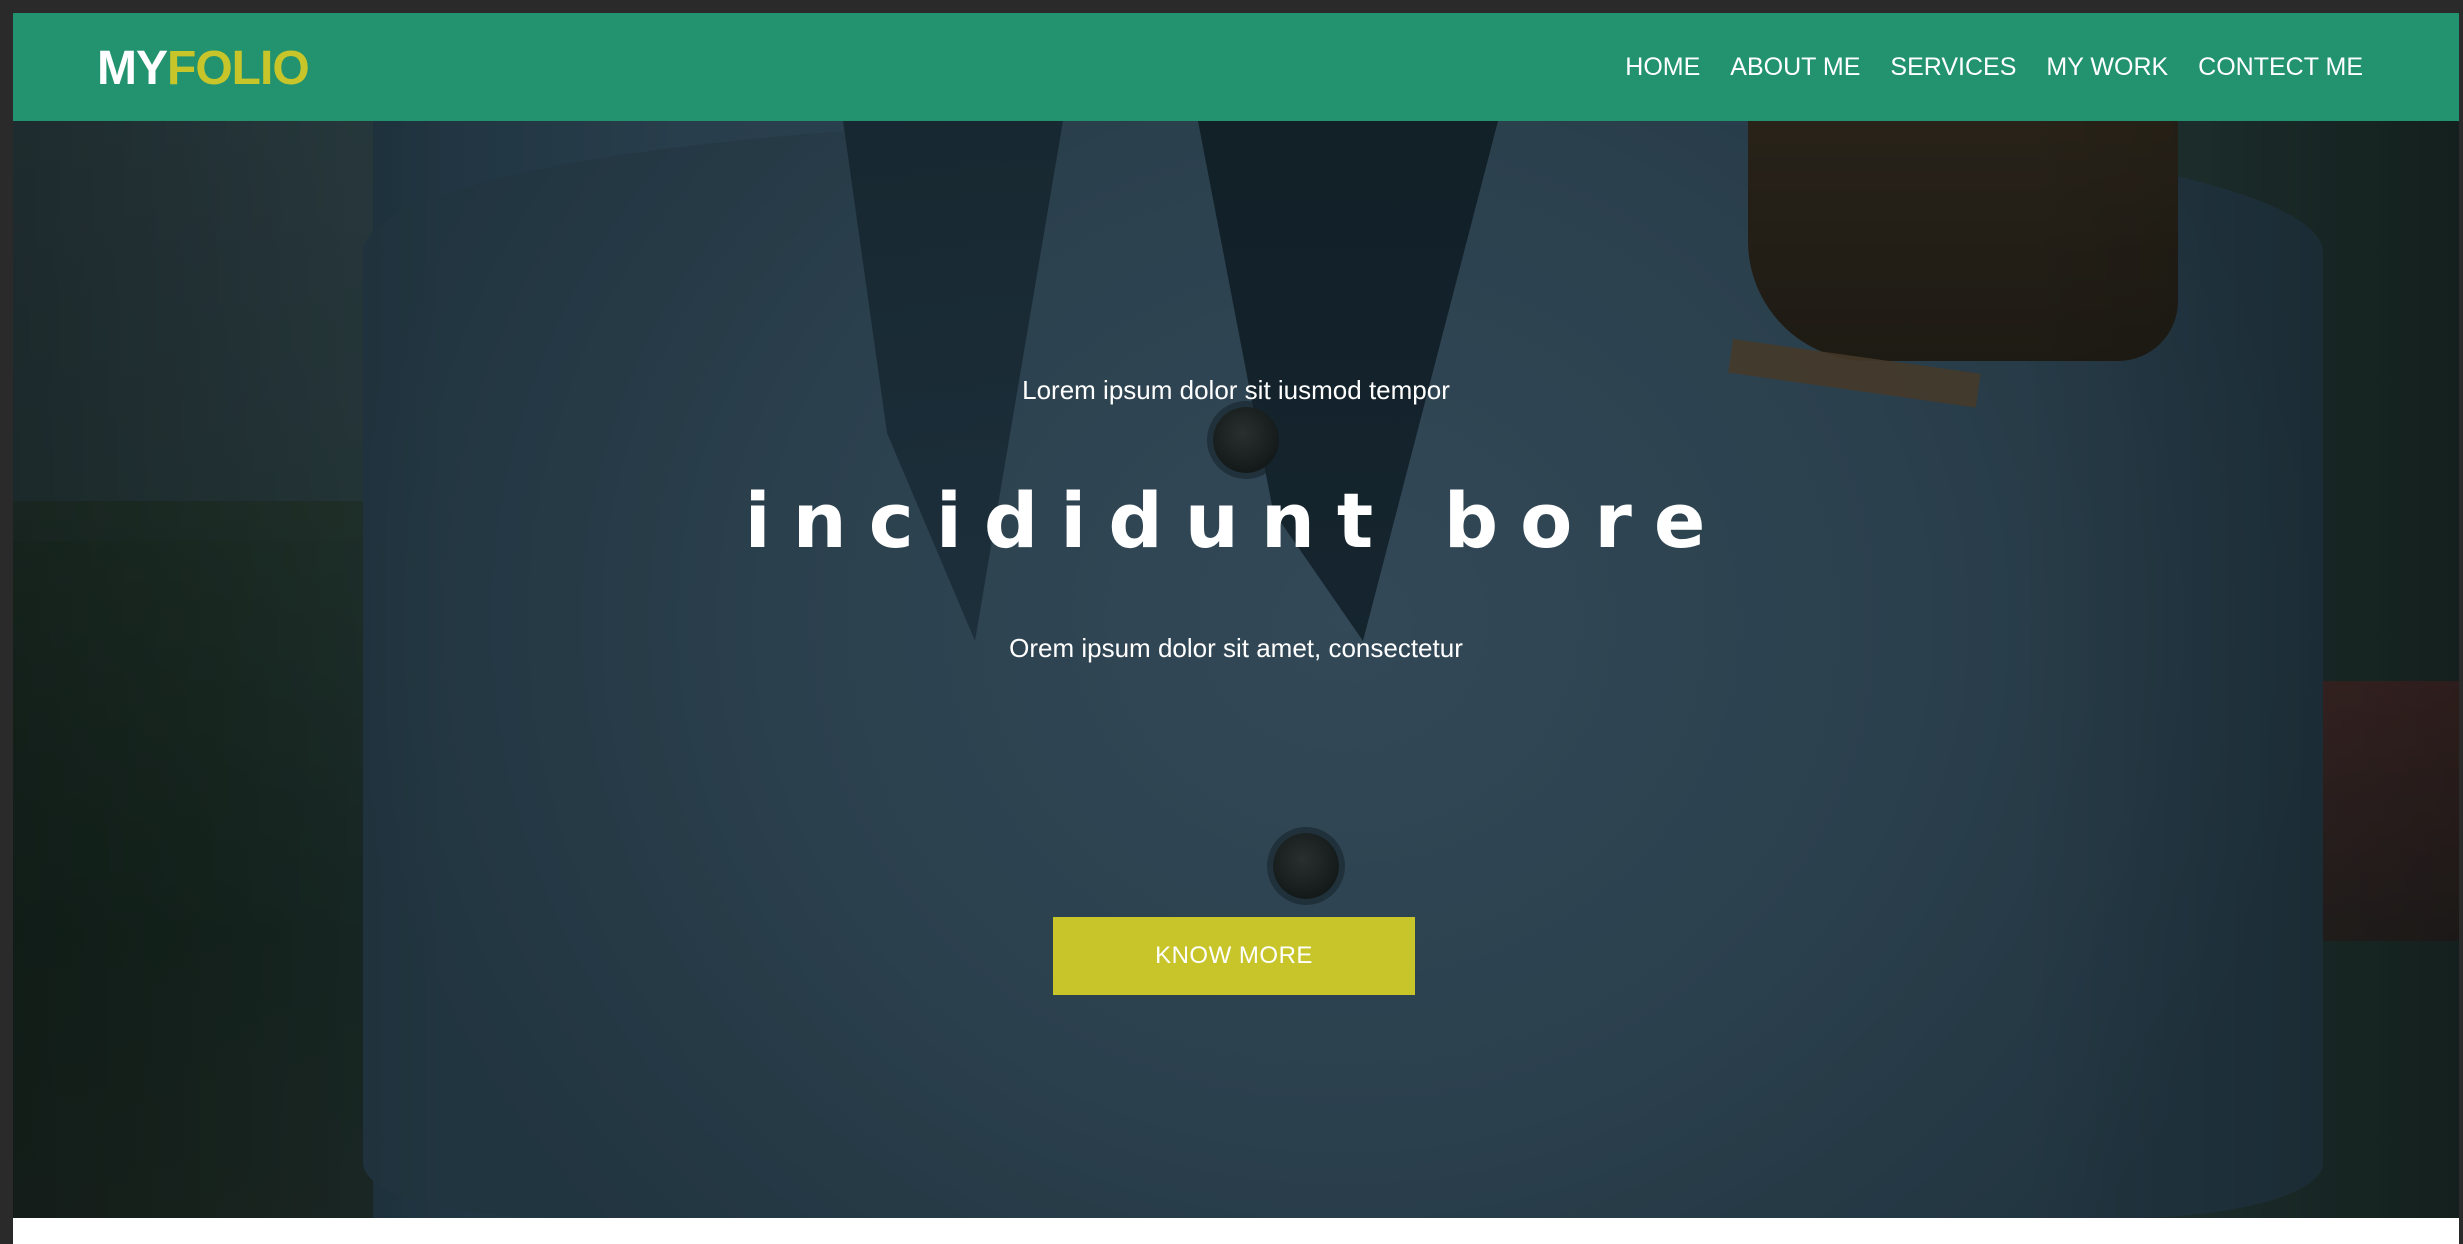  I want to click on nav-contect-me: CONTECT ME, so click(2280, 67).